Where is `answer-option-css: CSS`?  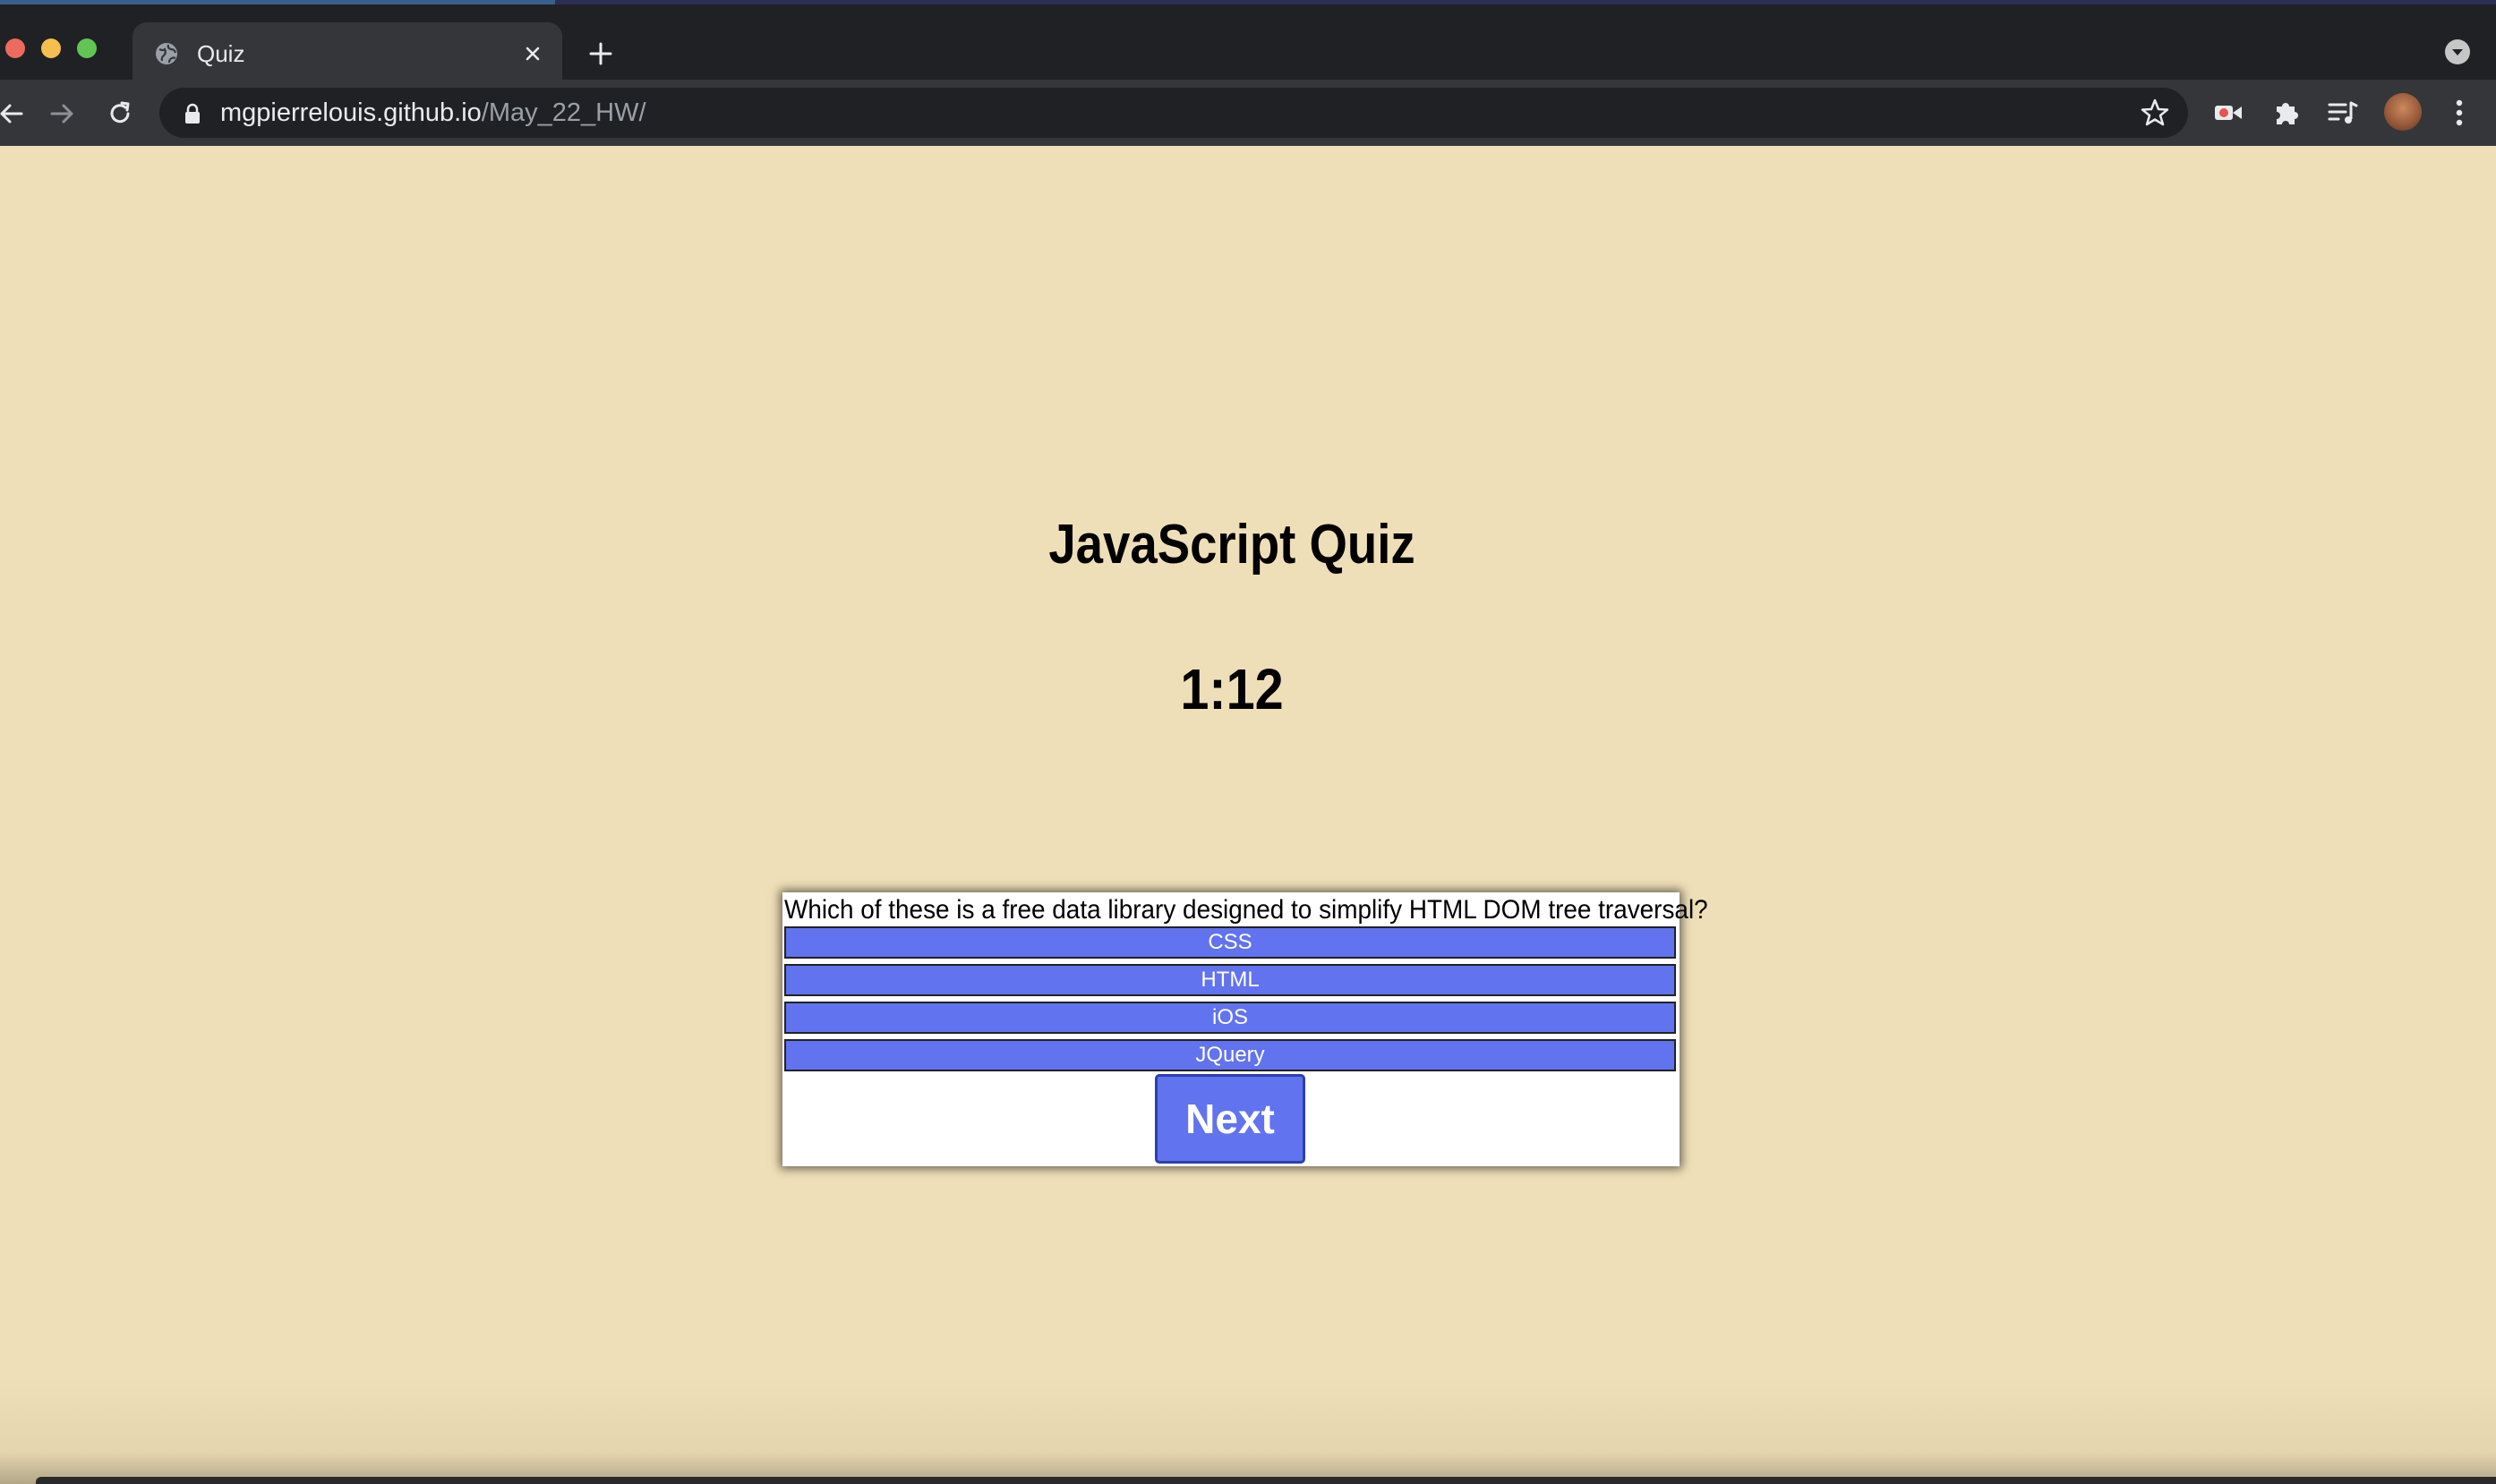
answer-option-css: CSS is located at coordinates (1230, 942).